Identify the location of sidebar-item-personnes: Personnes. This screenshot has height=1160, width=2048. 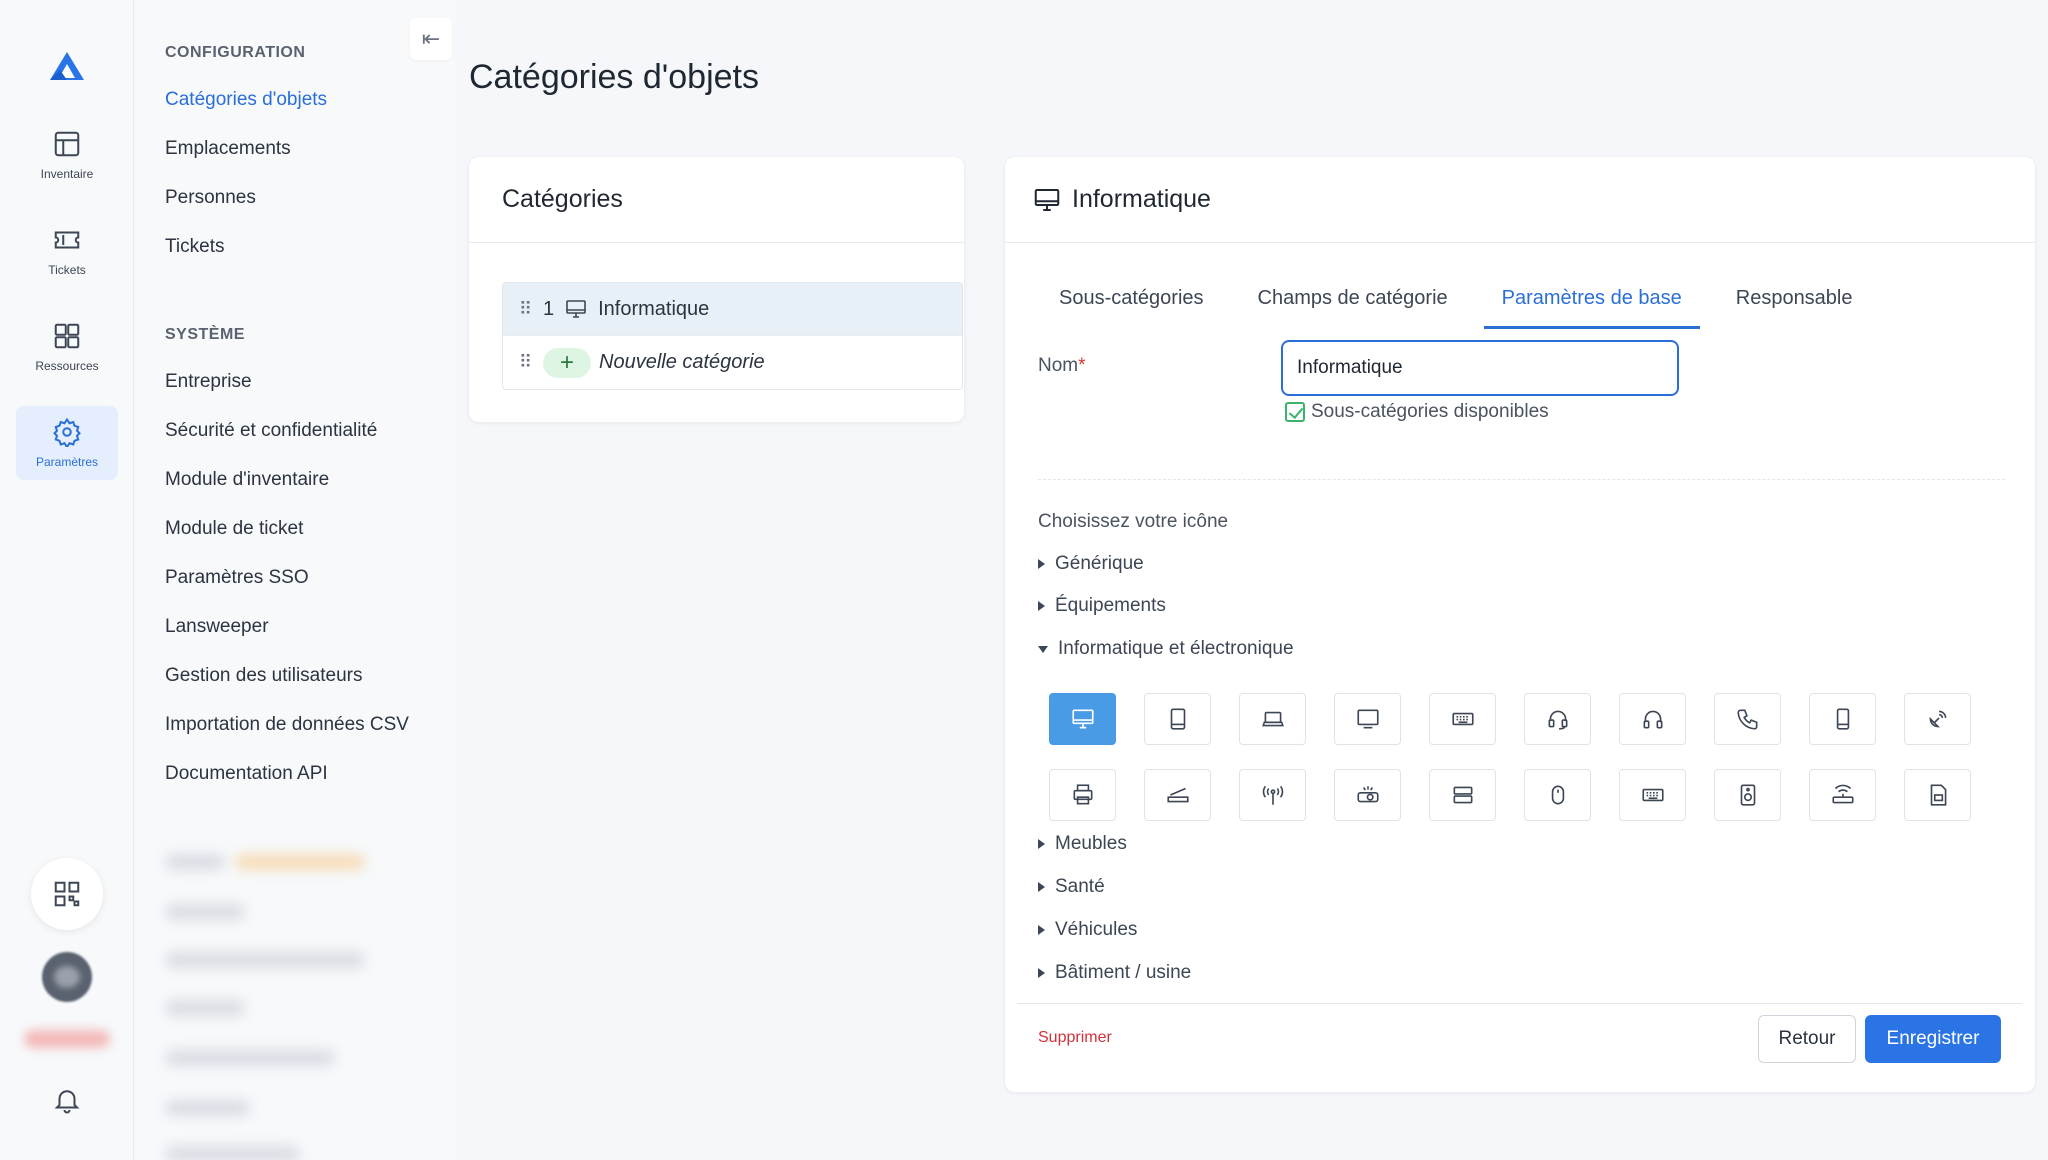
(210, 198).